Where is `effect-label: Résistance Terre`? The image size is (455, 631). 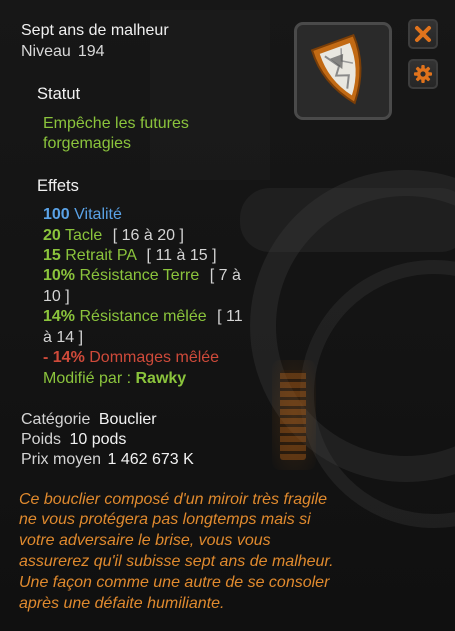 effect-label: Résistance Terre is located at coordinates (139, 275).